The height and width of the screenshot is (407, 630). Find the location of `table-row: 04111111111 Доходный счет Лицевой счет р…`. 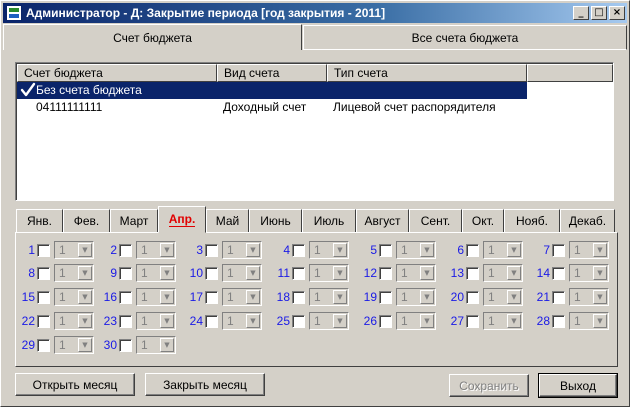

table-row: 04111111111 Доходный счет Лицевой счет р… is located at coordinates (272, 107).